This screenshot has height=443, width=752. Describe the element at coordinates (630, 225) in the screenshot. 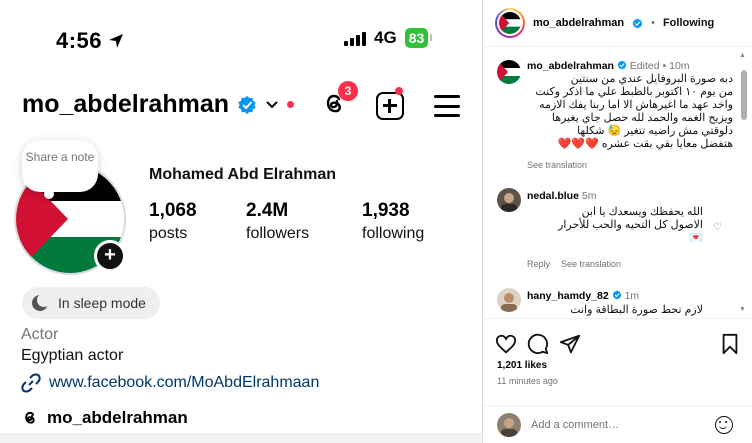

I see `comment-line: الاصول كل التحيه والحب للأحرار` at that location.